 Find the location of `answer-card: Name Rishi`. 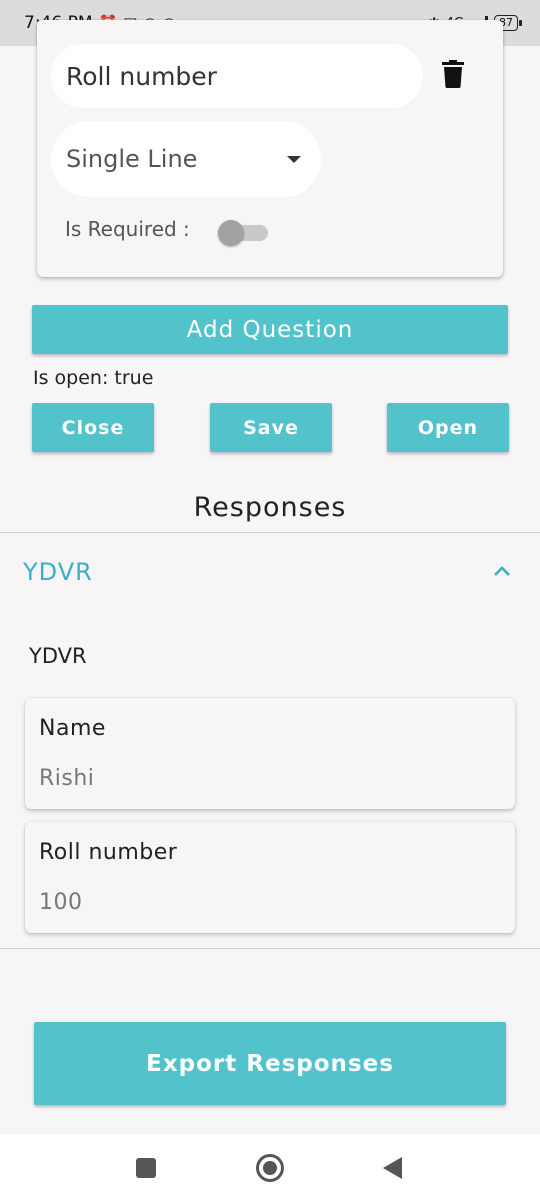

answer-card: Name Rishi is located at coordinates (270, 753).